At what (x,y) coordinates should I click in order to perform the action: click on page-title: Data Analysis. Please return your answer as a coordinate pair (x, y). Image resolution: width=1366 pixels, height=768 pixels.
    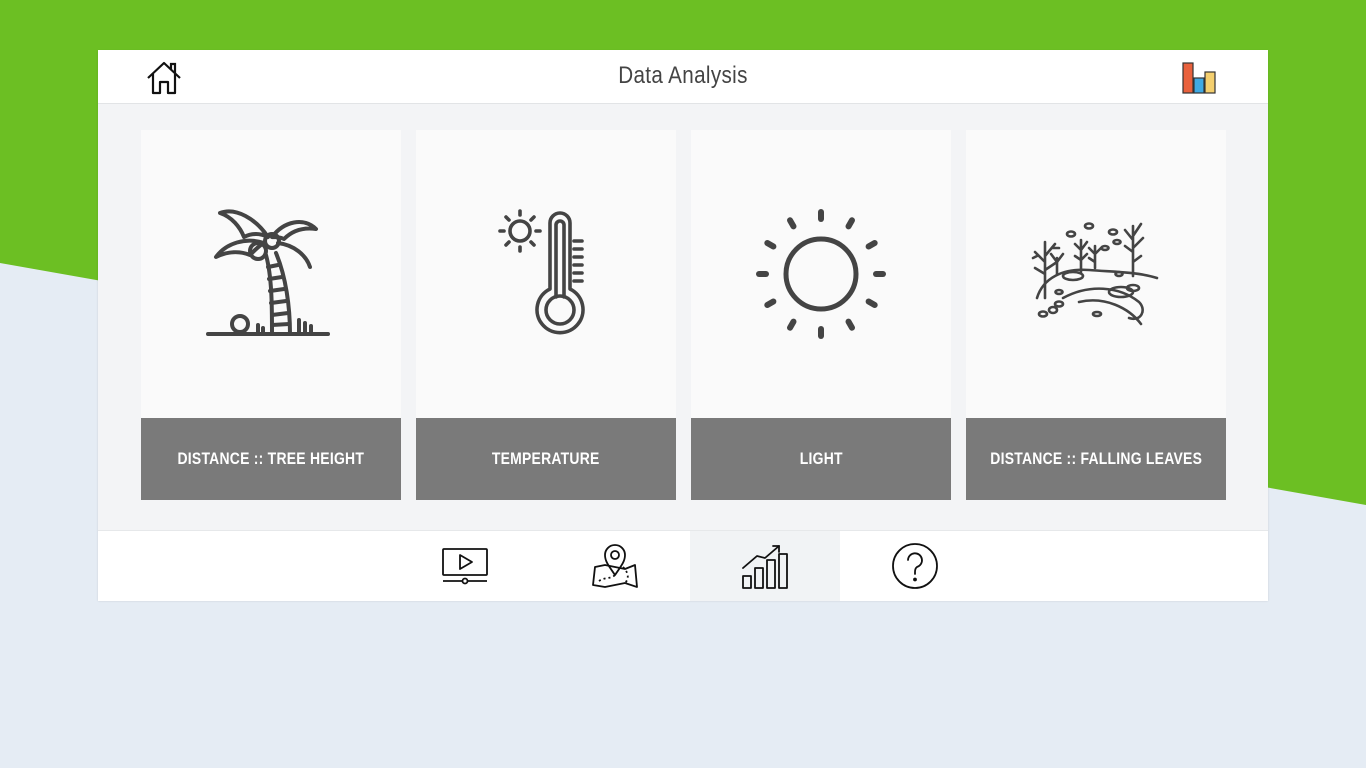
    Looking at the image, I should click on (683, 75).